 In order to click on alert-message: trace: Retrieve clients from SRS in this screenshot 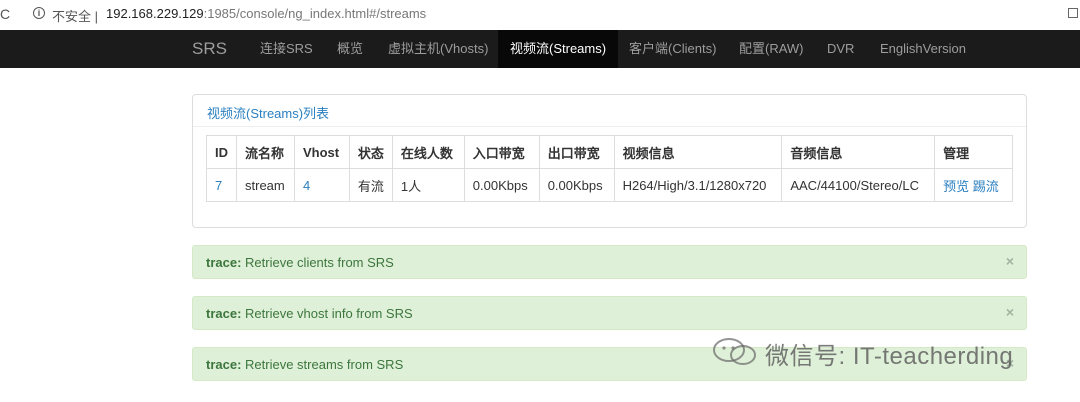, I will do `click(300, 262)`.